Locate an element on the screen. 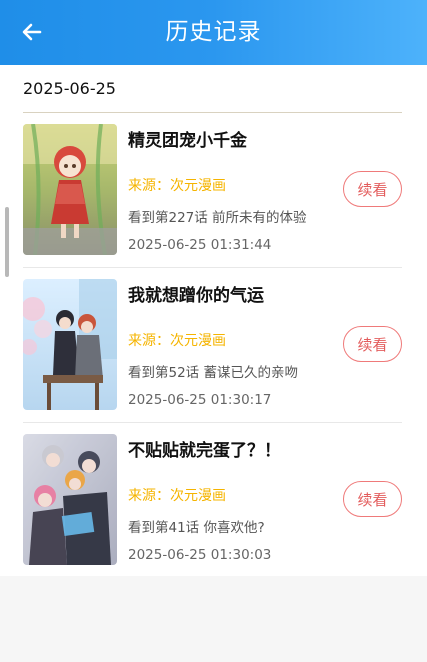 The width and height of the screenshot is (427, 662). read-time: 2025-06-25 01:30:17 is located at coordinates (200, 400).